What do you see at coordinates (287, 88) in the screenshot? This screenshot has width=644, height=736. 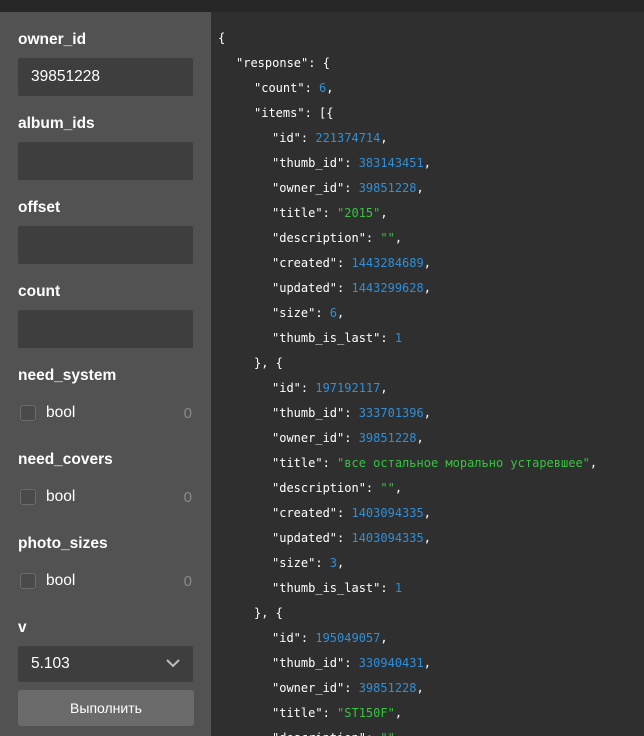 I see `json-punct: "count":` at bounding box center [287, 88].